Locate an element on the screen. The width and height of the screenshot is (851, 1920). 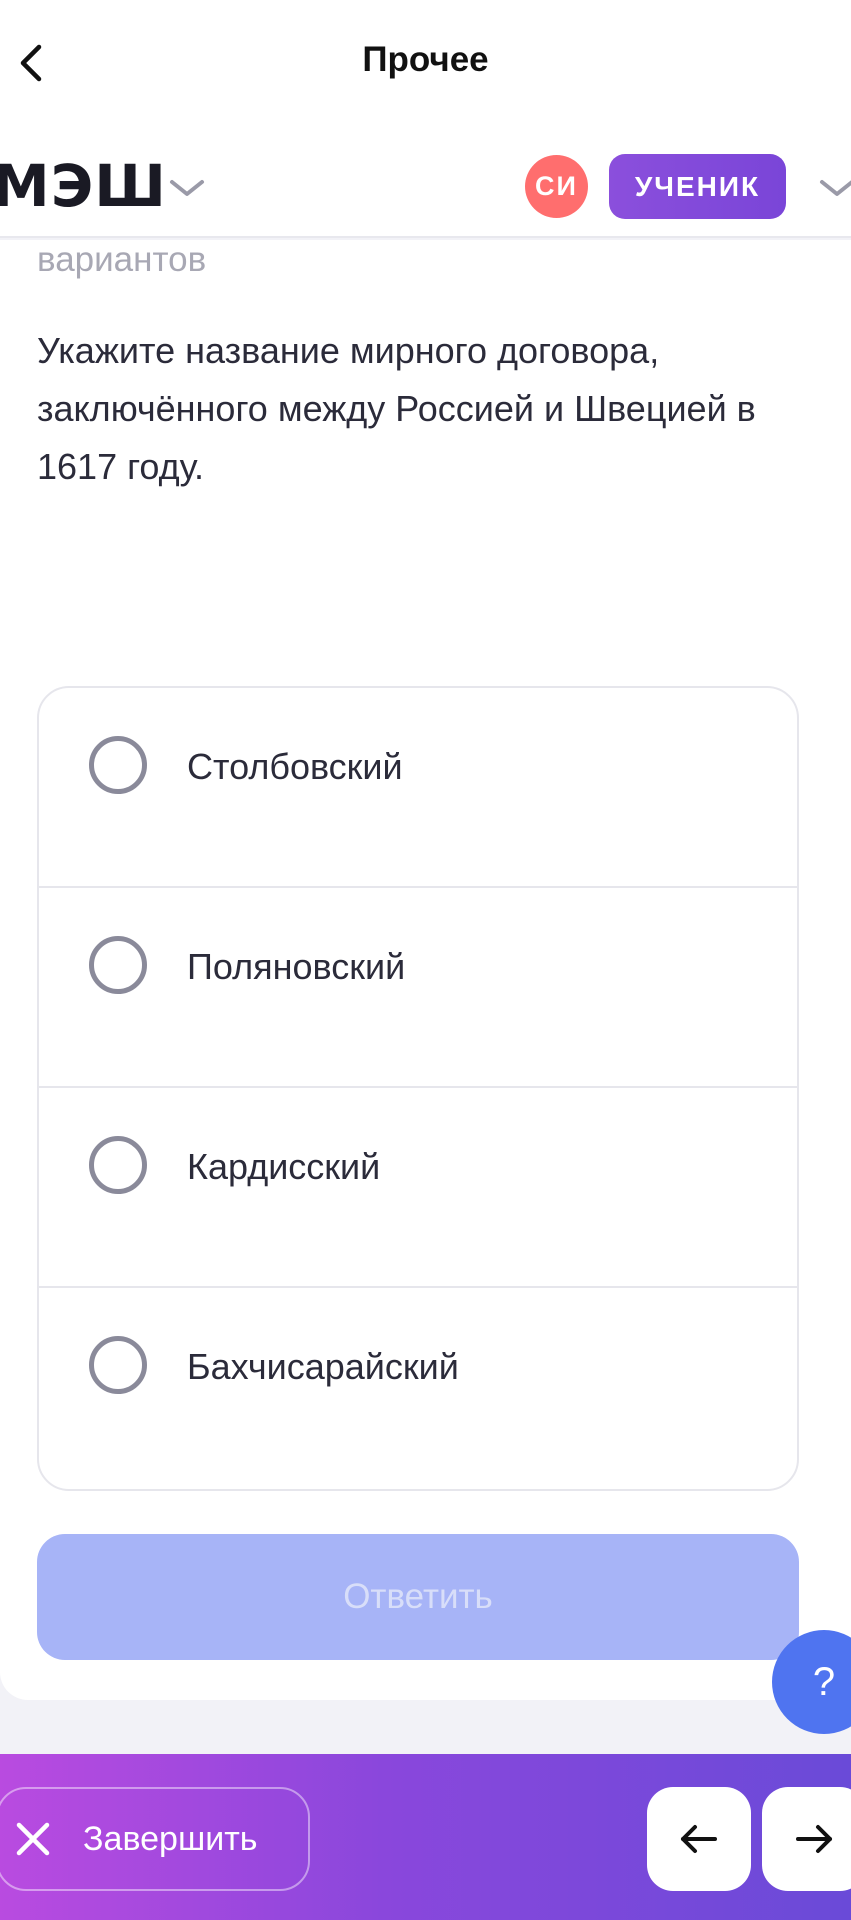
role-badge: УЧЕНИК is located at coordinates (697, 186).